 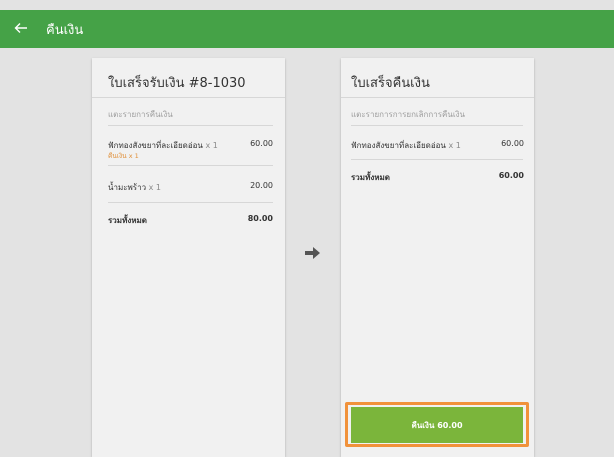 I want to click on app-header: คืนเงิน, so click(x=307, y=29).